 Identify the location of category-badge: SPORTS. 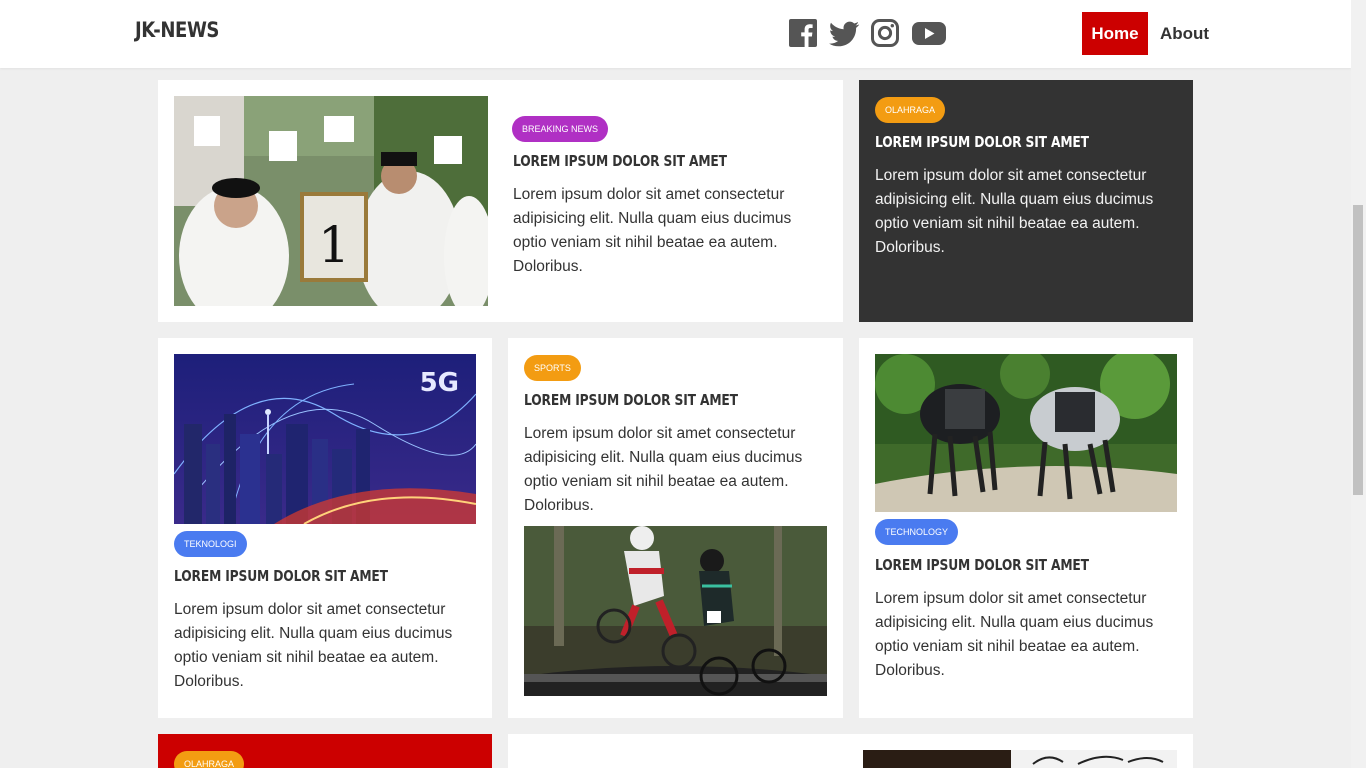
(552, 368).